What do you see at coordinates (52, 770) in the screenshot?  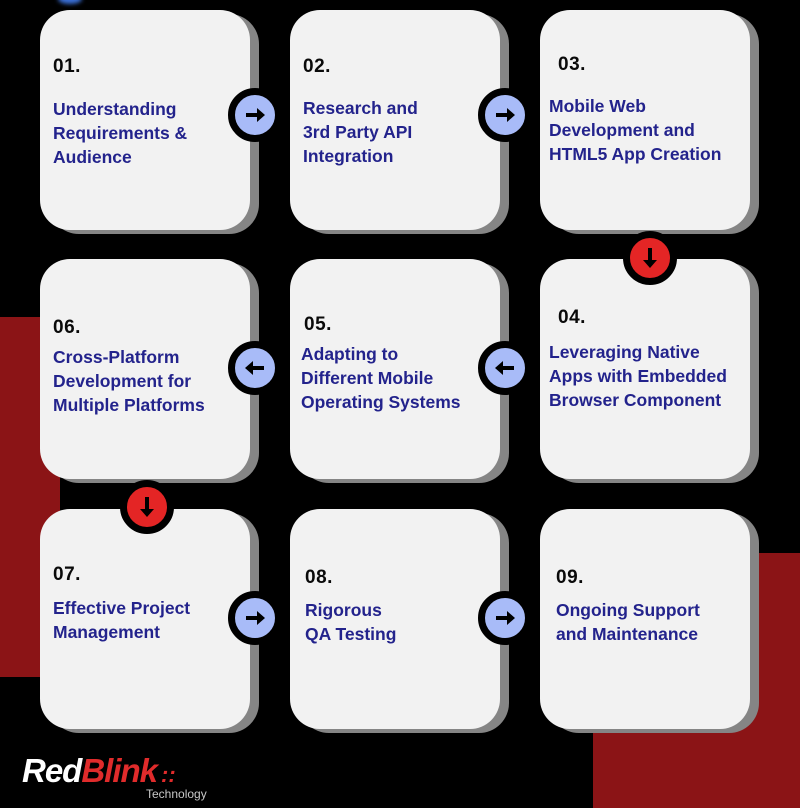 I see `logo-text-red: Red` at bounding box center [52, 770].